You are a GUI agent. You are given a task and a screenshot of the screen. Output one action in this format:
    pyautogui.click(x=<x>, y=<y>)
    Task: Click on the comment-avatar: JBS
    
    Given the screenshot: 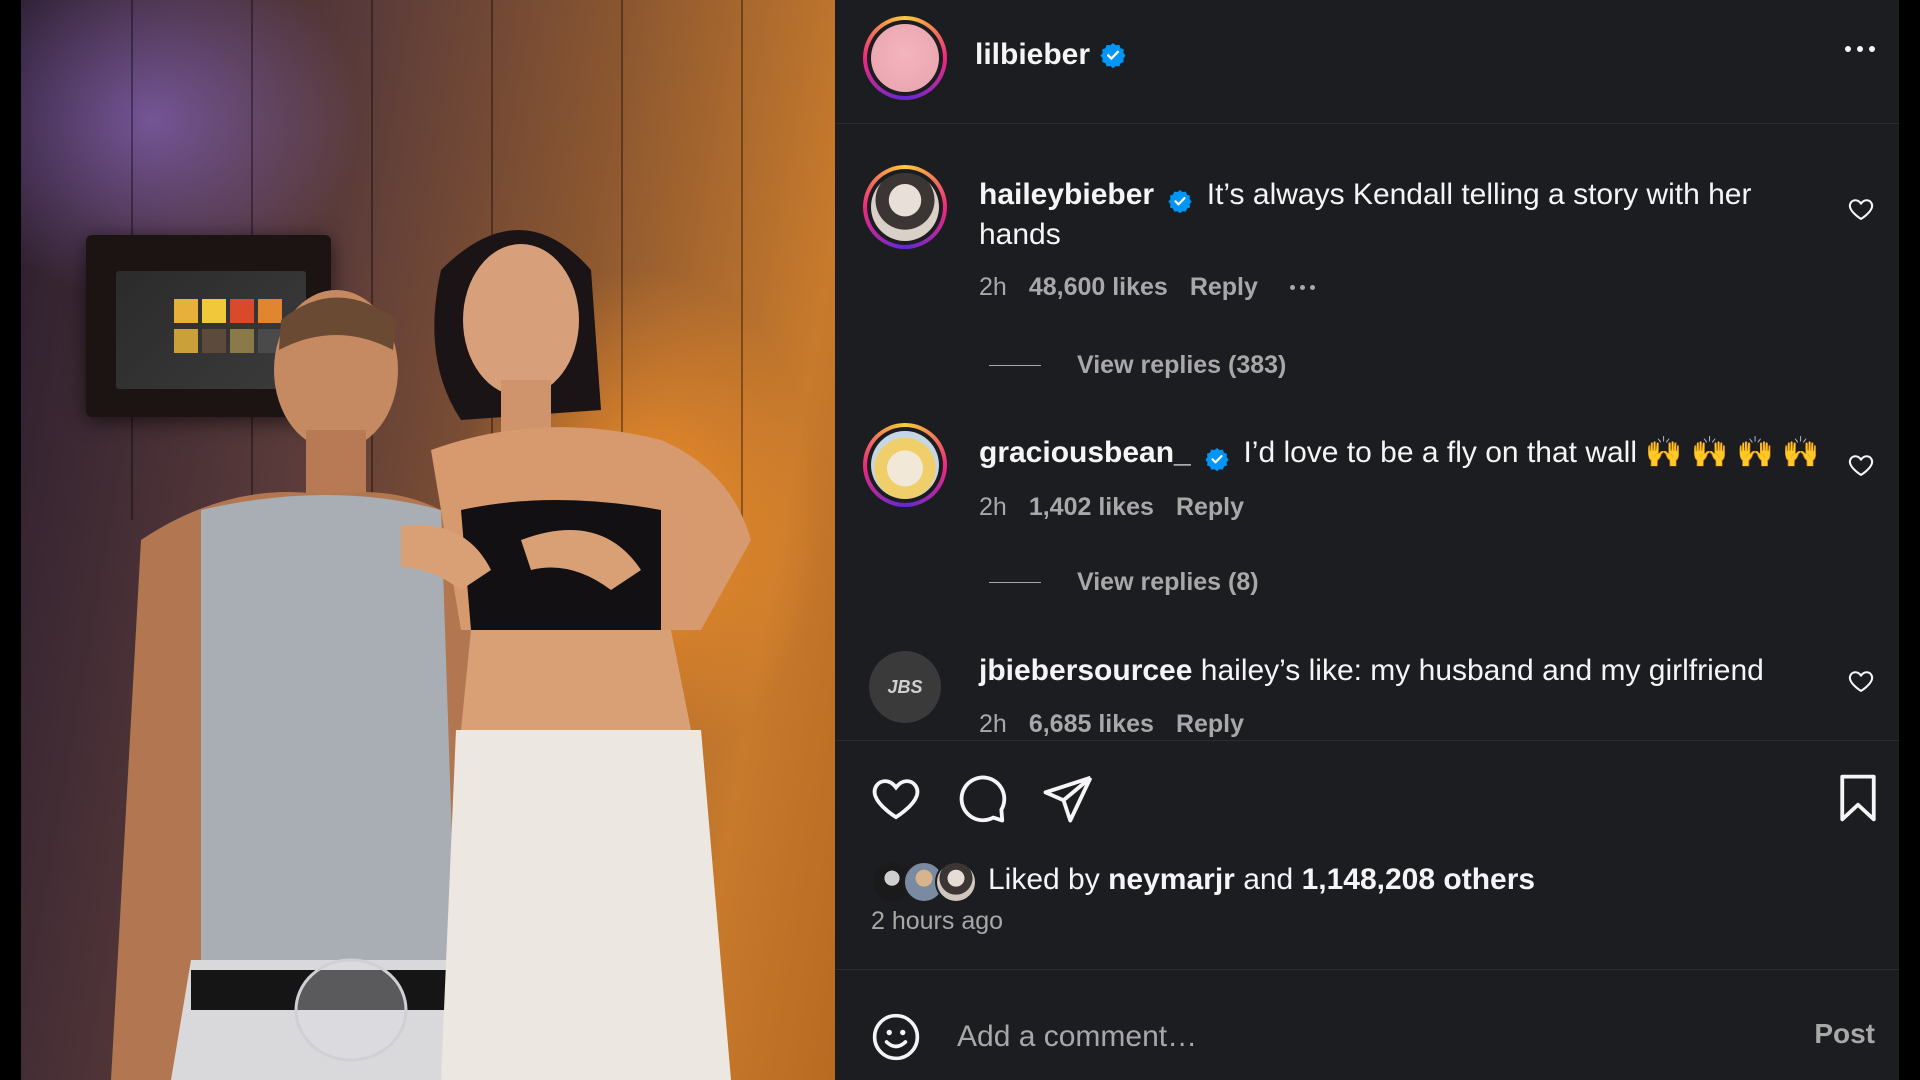 What is the action you would take?
    pyautogui.click(x=905, y=687)
    